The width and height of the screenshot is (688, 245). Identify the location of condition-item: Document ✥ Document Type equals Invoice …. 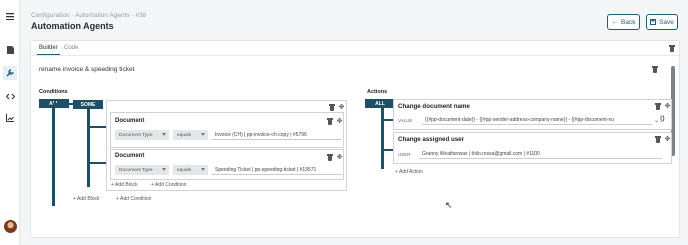
(227, 130).